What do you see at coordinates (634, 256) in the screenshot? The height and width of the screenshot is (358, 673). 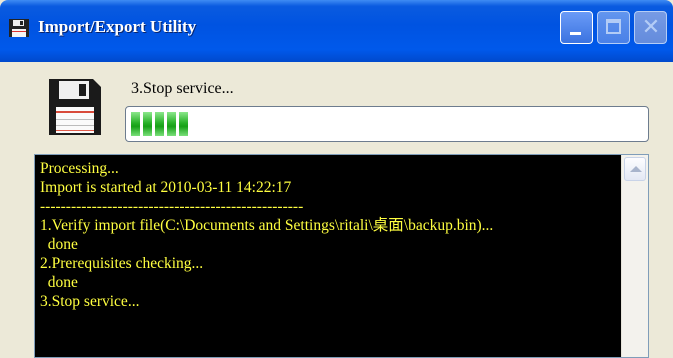 I see `vertical-scrollbar` at bounding box center [634, 256].